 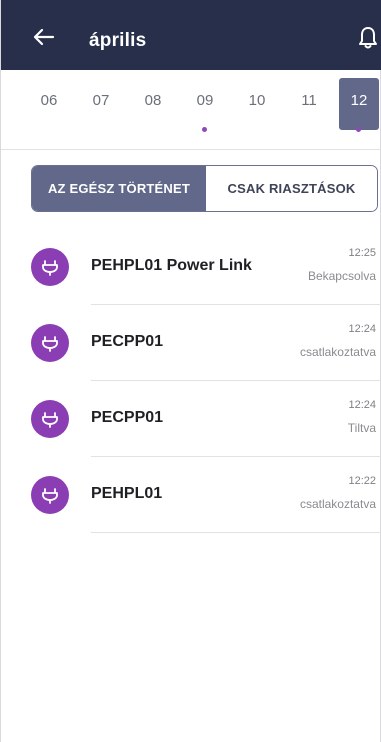 I want to click on day-11: 11, so click(x=309, y=104).